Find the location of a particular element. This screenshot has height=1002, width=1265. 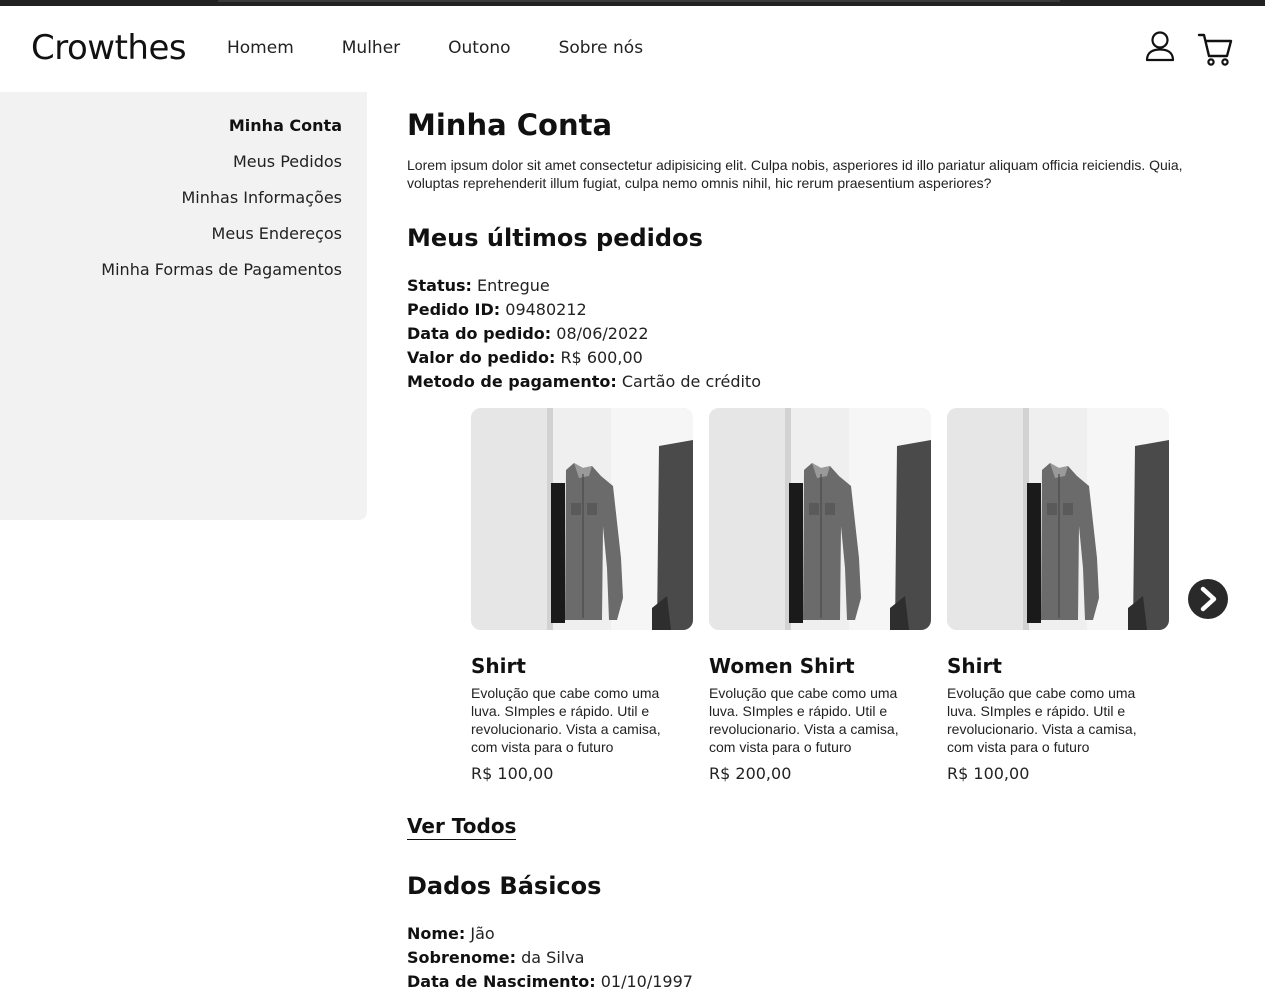

basic-name: Nome: Jão is located at coordinates (550, 934).